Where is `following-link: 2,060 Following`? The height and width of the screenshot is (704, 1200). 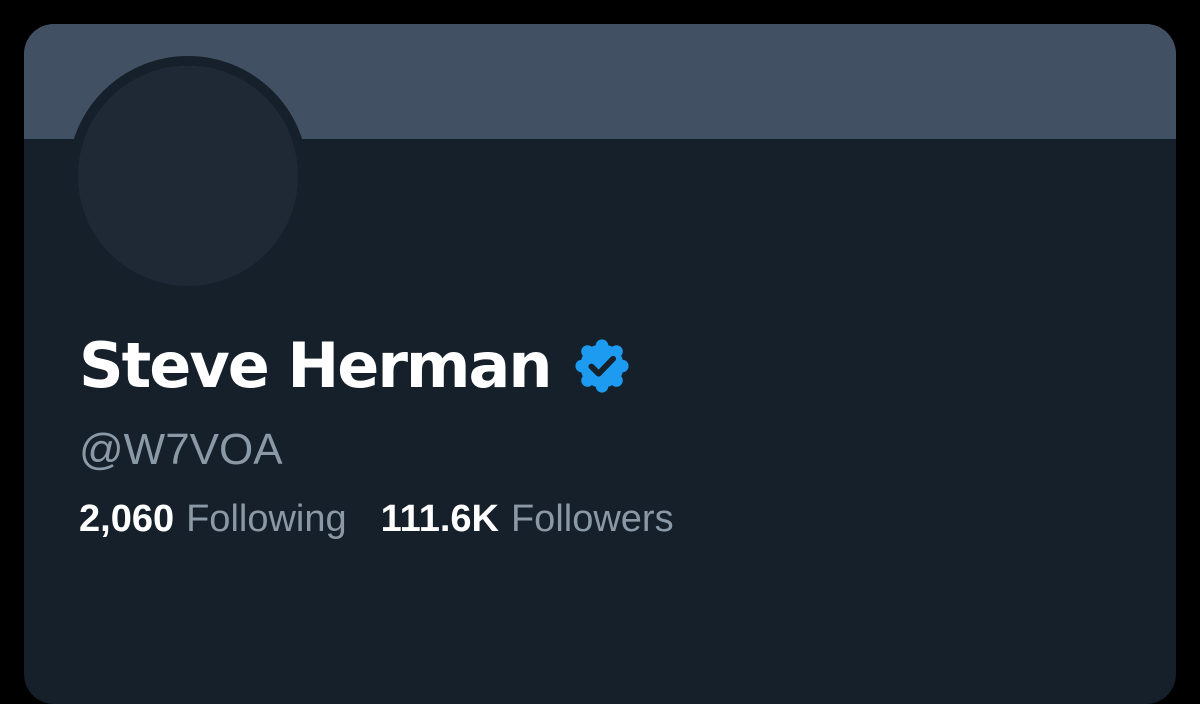 following-link: 2,060 Following is located at coordinates (213, 519).